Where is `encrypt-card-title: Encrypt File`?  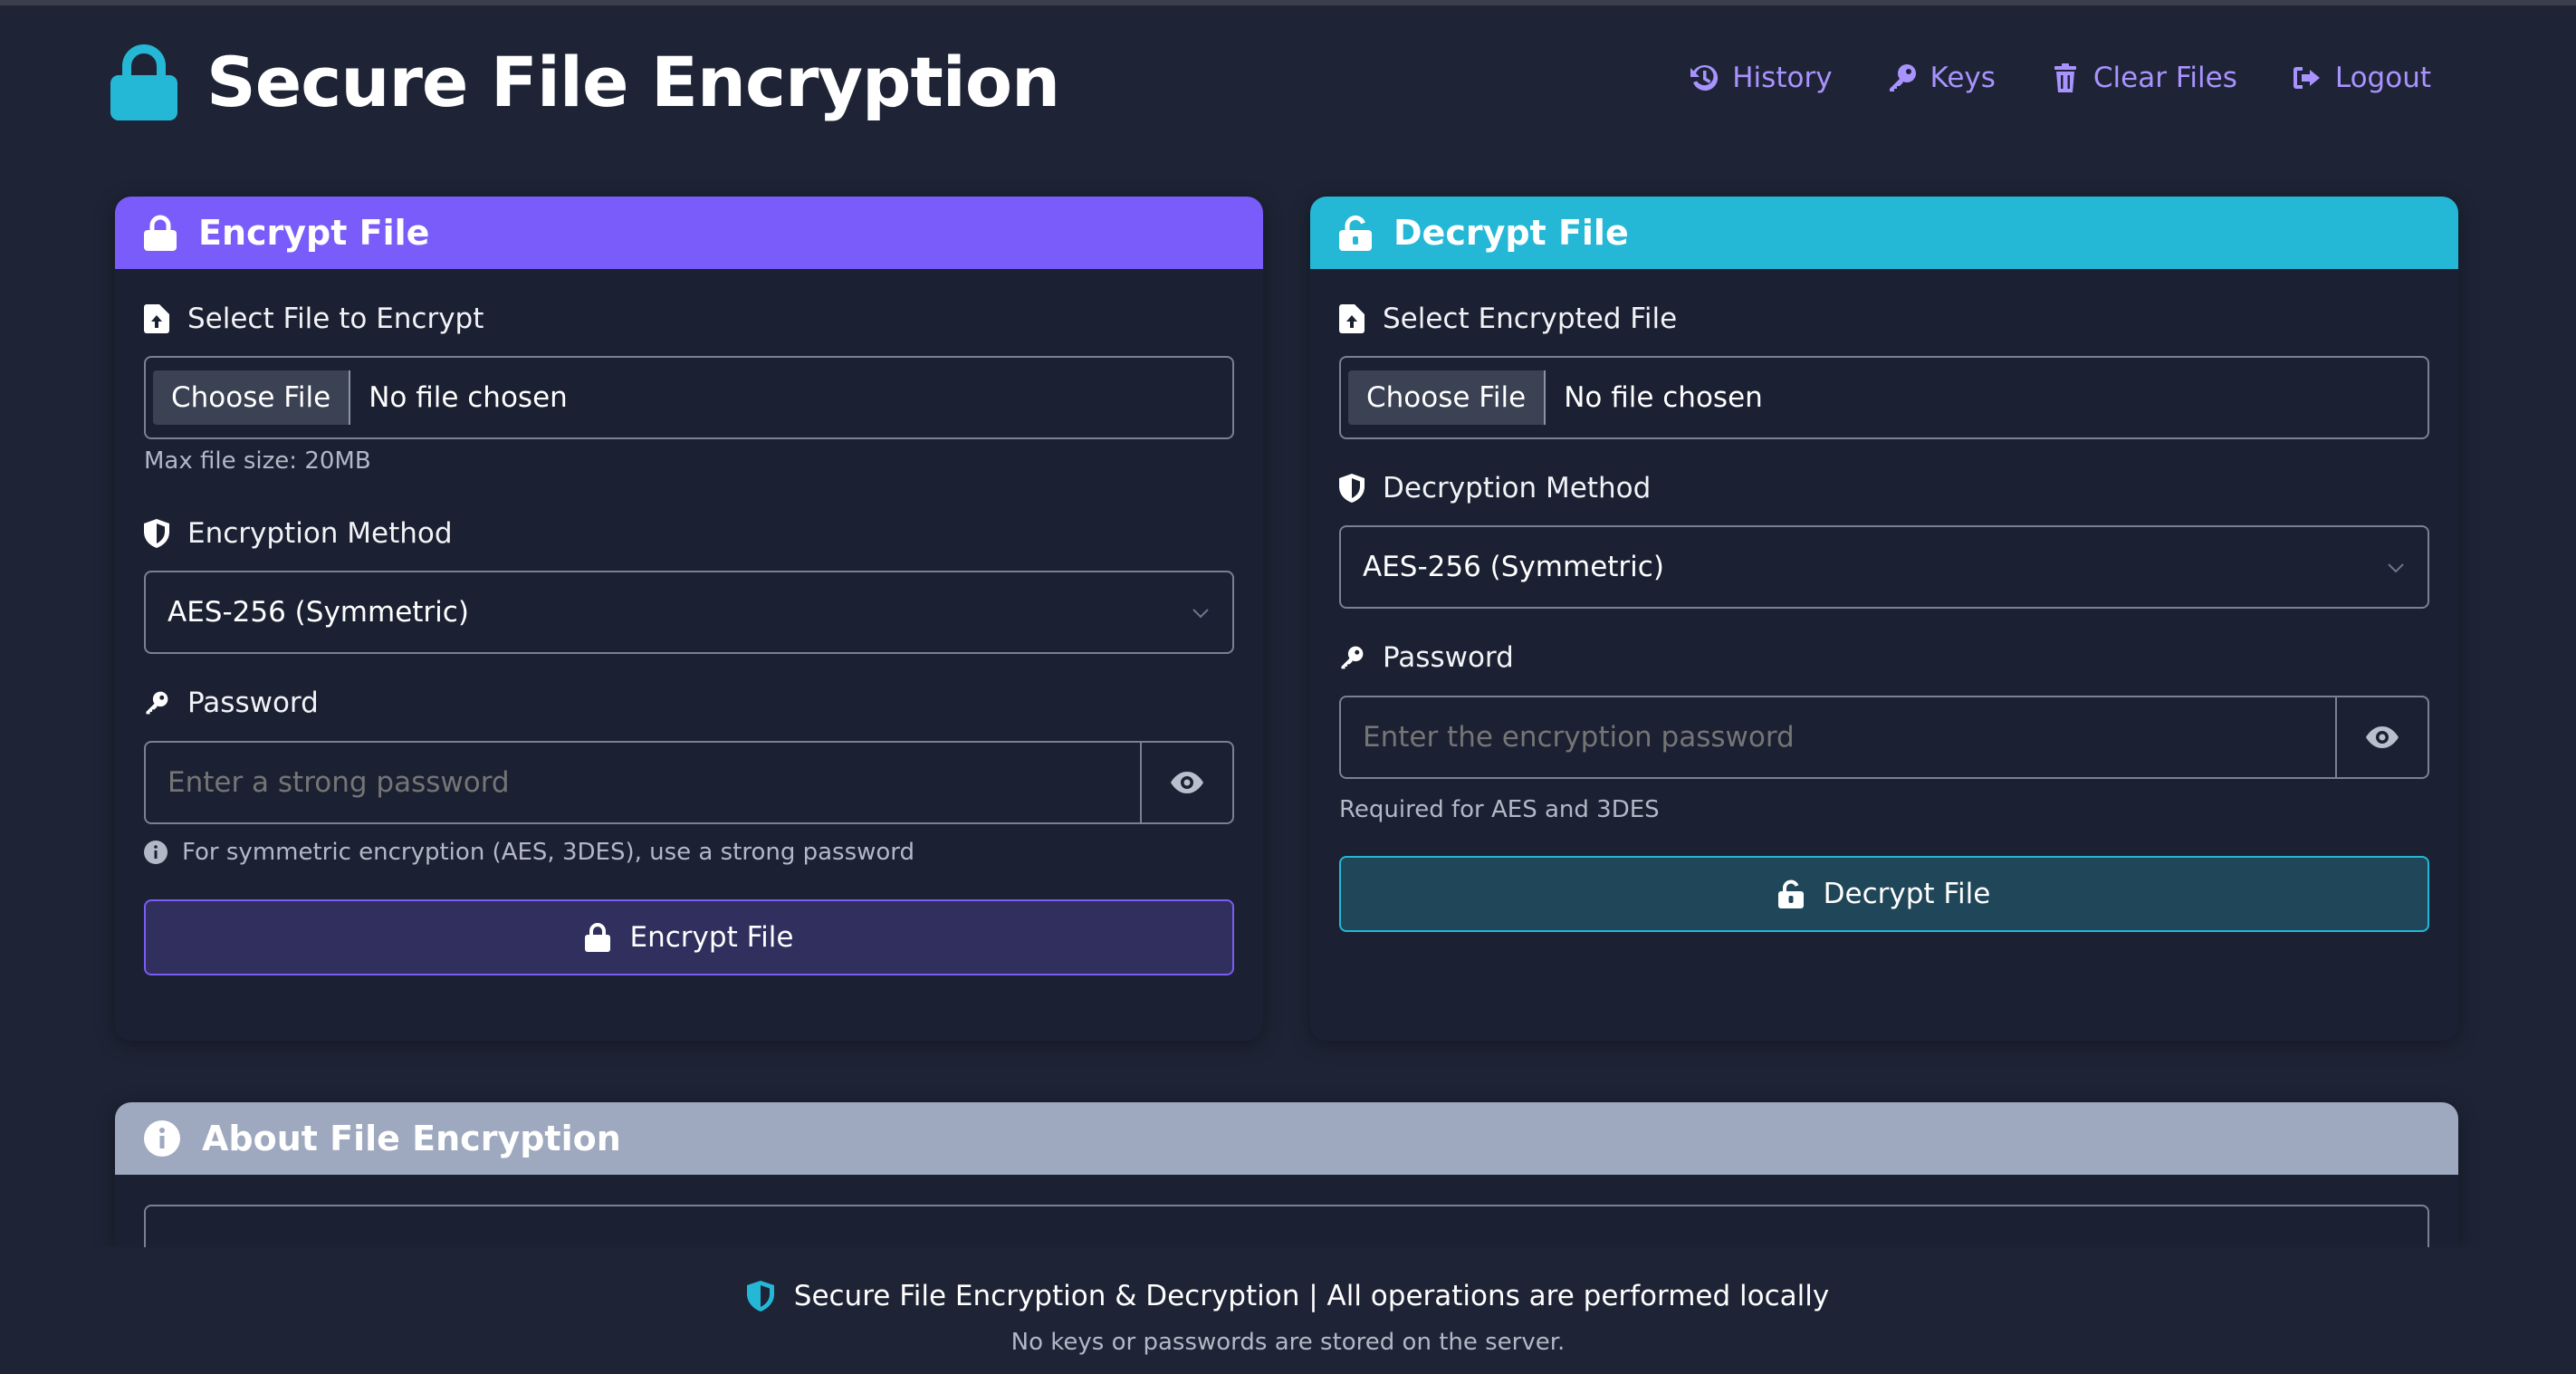
encrypt-card-title: Encrypt File is located at coordinates (314, 233).